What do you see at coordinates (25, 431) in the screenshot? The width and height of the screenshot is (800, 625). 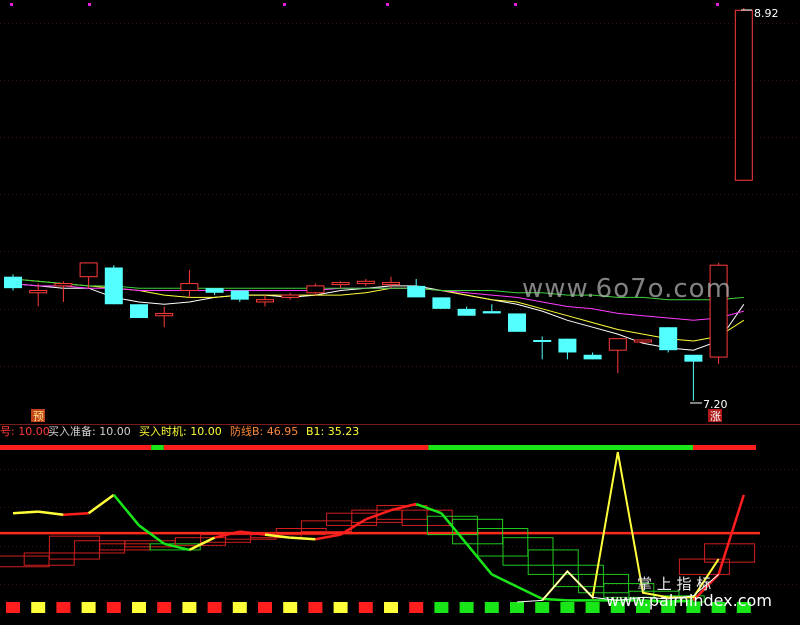 I see `indicator-label-signal: 号: 10.00` at bounding box center [25, 431].